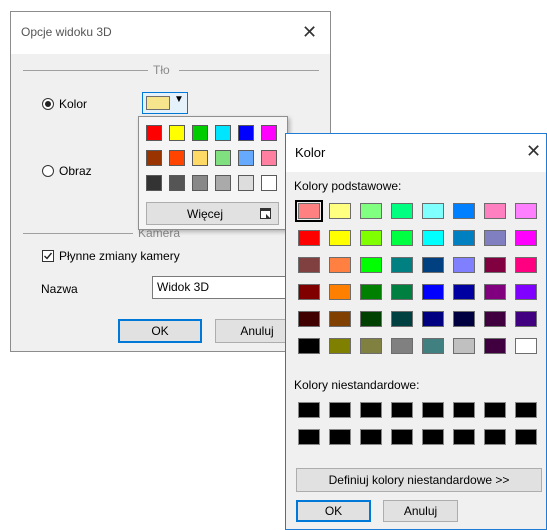  I want to click on smooth-camera-checkbox, so click(48, 256).